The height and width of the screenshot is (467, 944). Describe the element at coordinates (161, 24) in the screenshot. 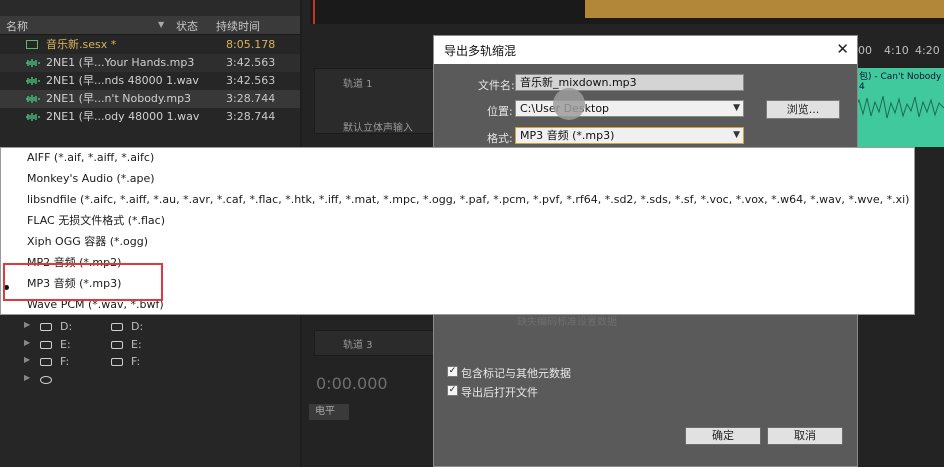

I see `sort-arrow-icon: ▼` at that location.